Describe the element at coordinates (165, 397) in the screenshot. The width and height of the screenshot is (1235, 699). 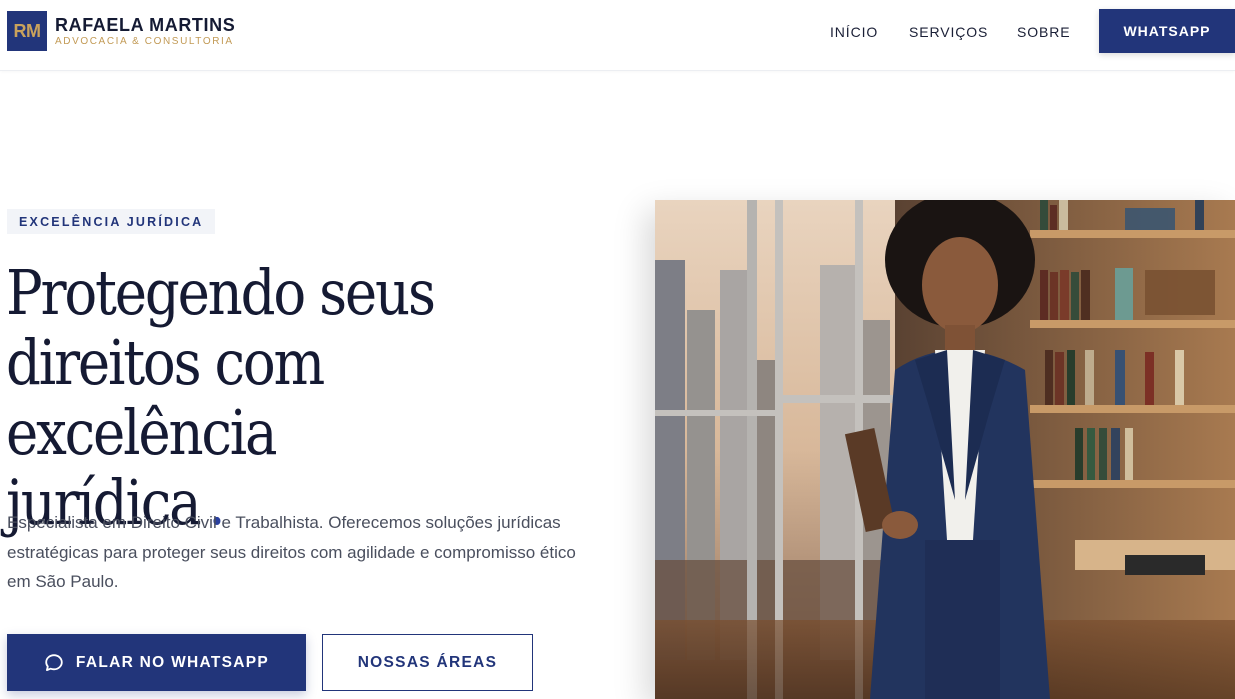
I see `headline-line-2: direitos com excelência` at that location.